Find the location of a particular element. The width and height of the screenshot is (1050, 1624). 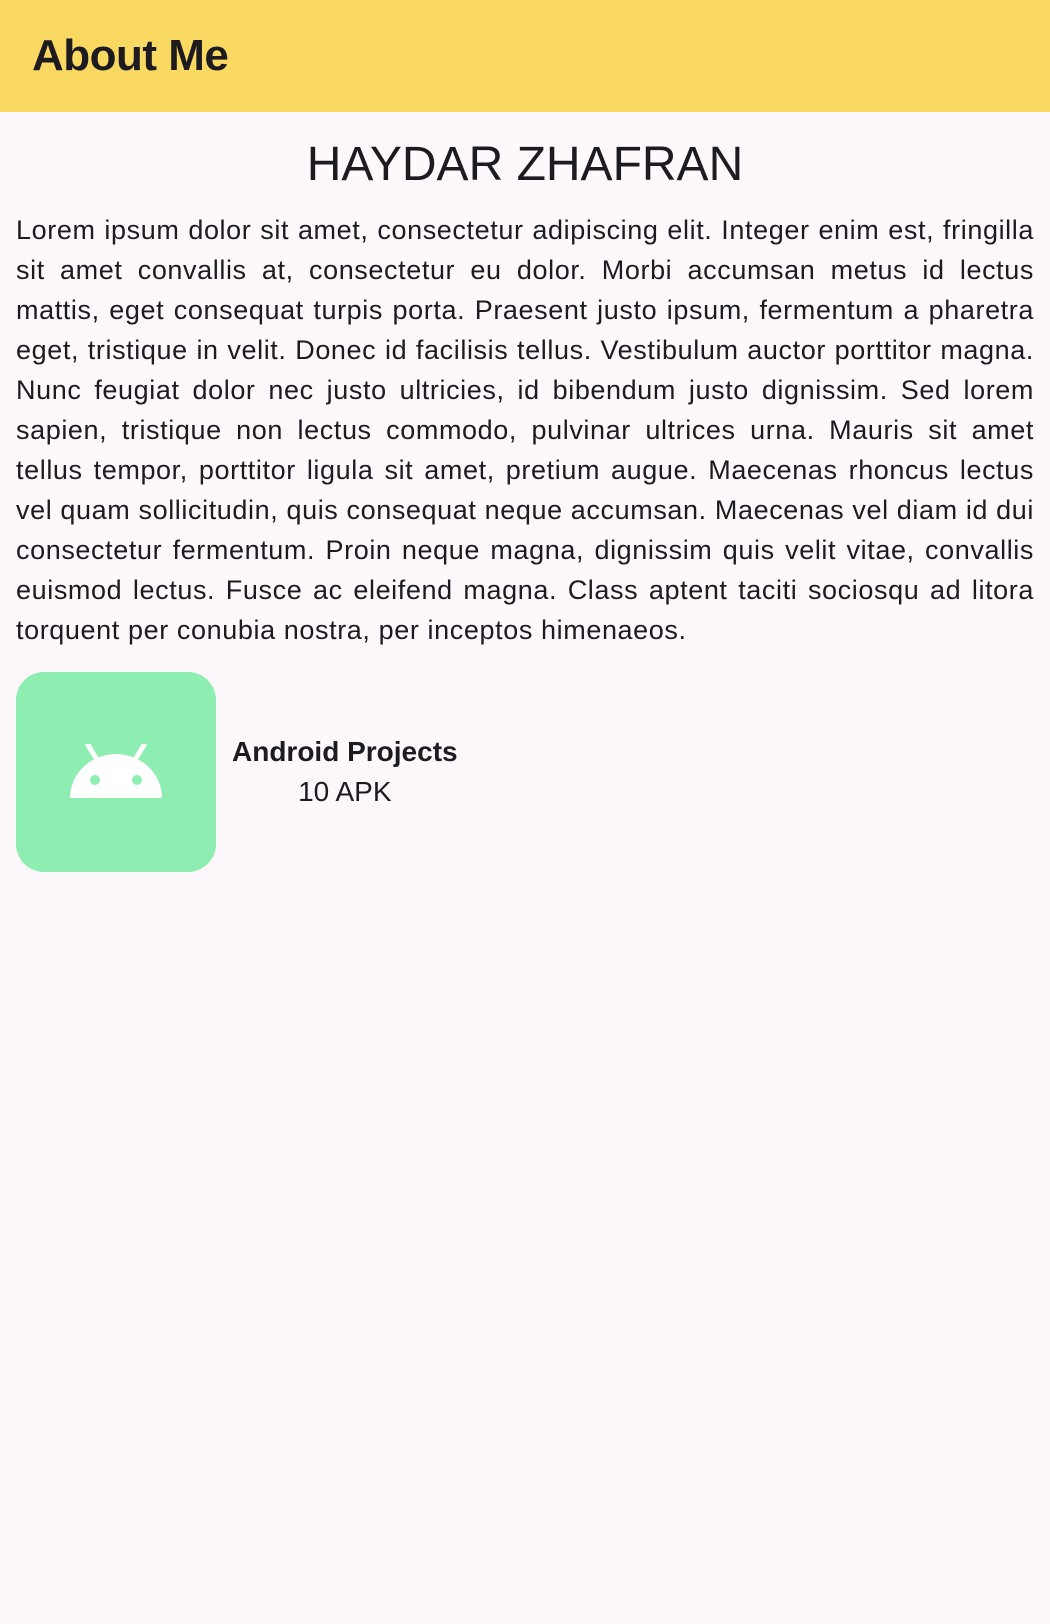

android-icon-tile is located at coordinates (116, 772).